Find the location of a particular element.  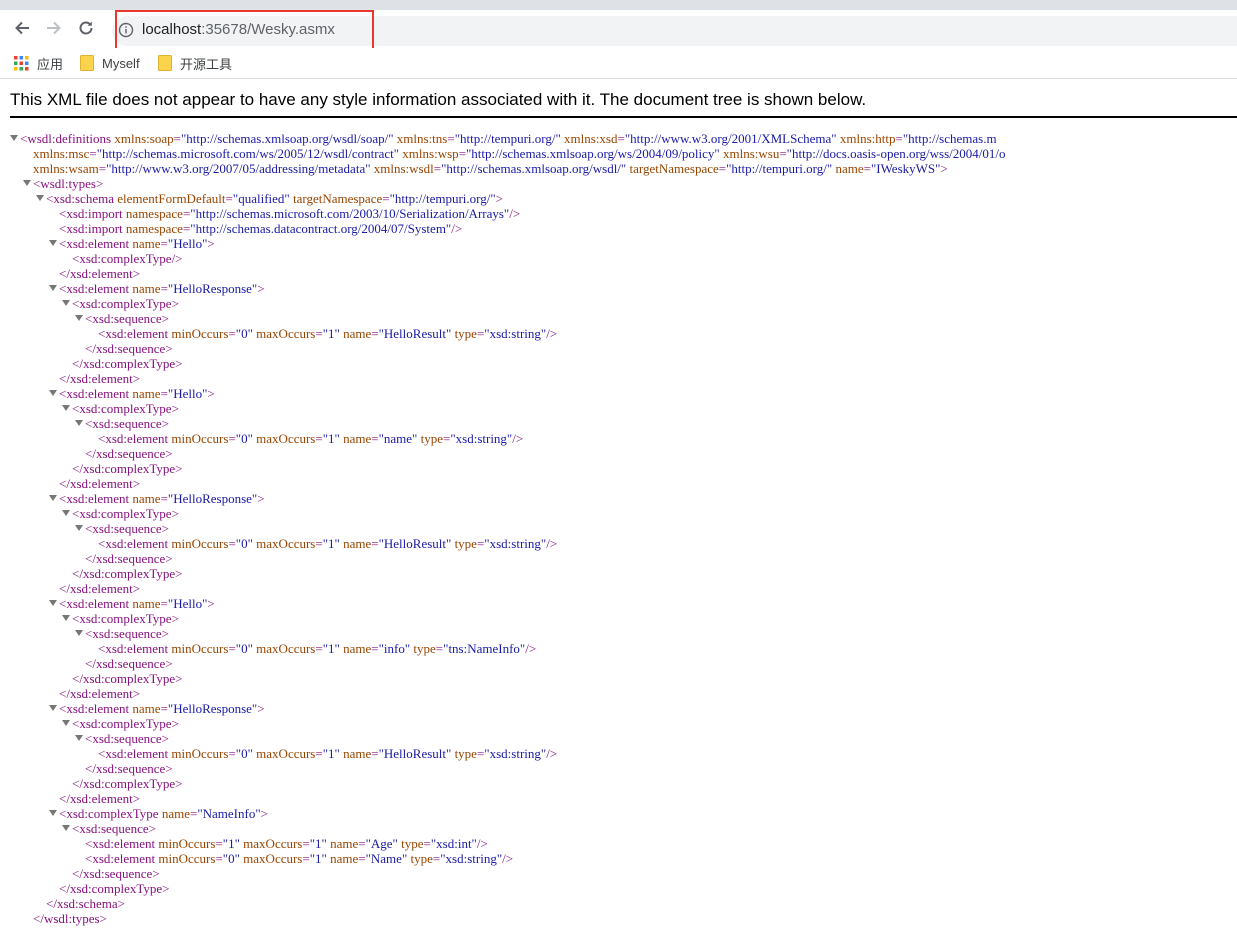

xml-attr-value: "tns:NameInfo" is located at coordinates (484, 648).